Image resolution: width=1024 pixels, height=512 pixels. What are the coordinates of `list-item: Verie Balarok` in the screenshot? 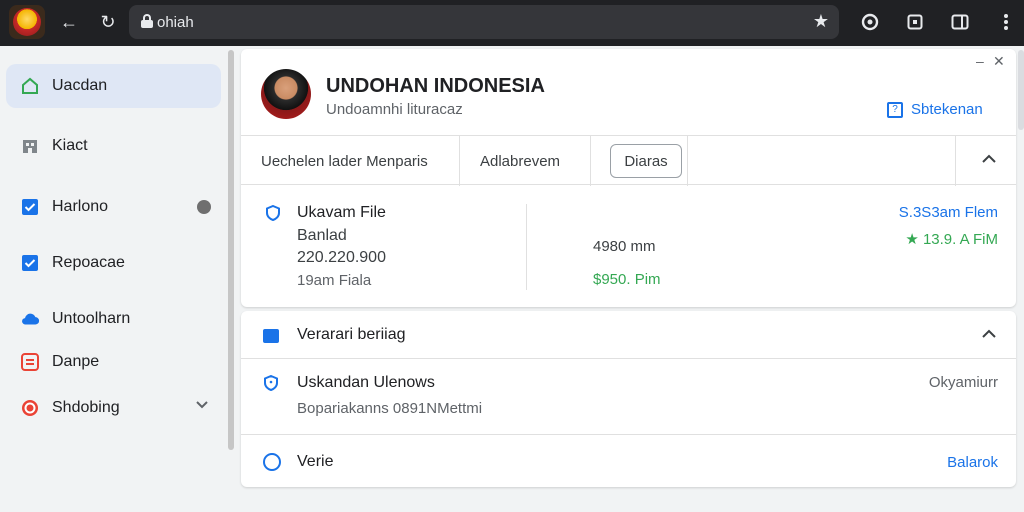 It's located at (628, 461).